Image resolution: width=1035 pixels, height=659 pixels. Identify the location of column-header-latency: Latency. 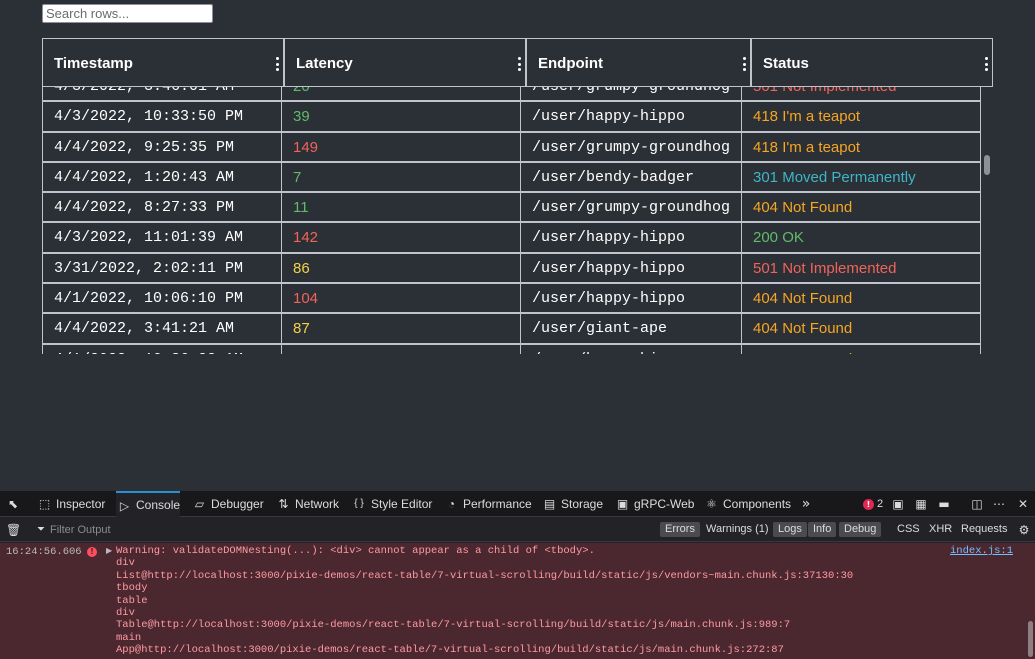
(405, 62).